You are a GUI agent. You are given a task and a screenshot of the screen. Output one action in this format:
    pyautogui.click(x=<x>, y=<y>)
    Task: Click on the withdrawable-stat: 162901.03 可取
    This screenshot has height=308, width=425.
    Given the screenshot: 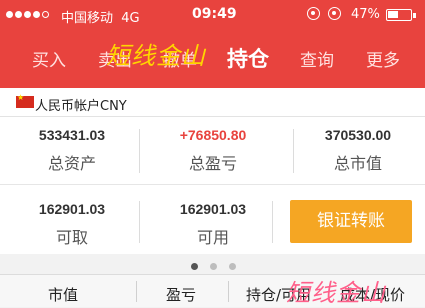 What is the action you would take?
    pyautogui.click(x=72, y=224)
    